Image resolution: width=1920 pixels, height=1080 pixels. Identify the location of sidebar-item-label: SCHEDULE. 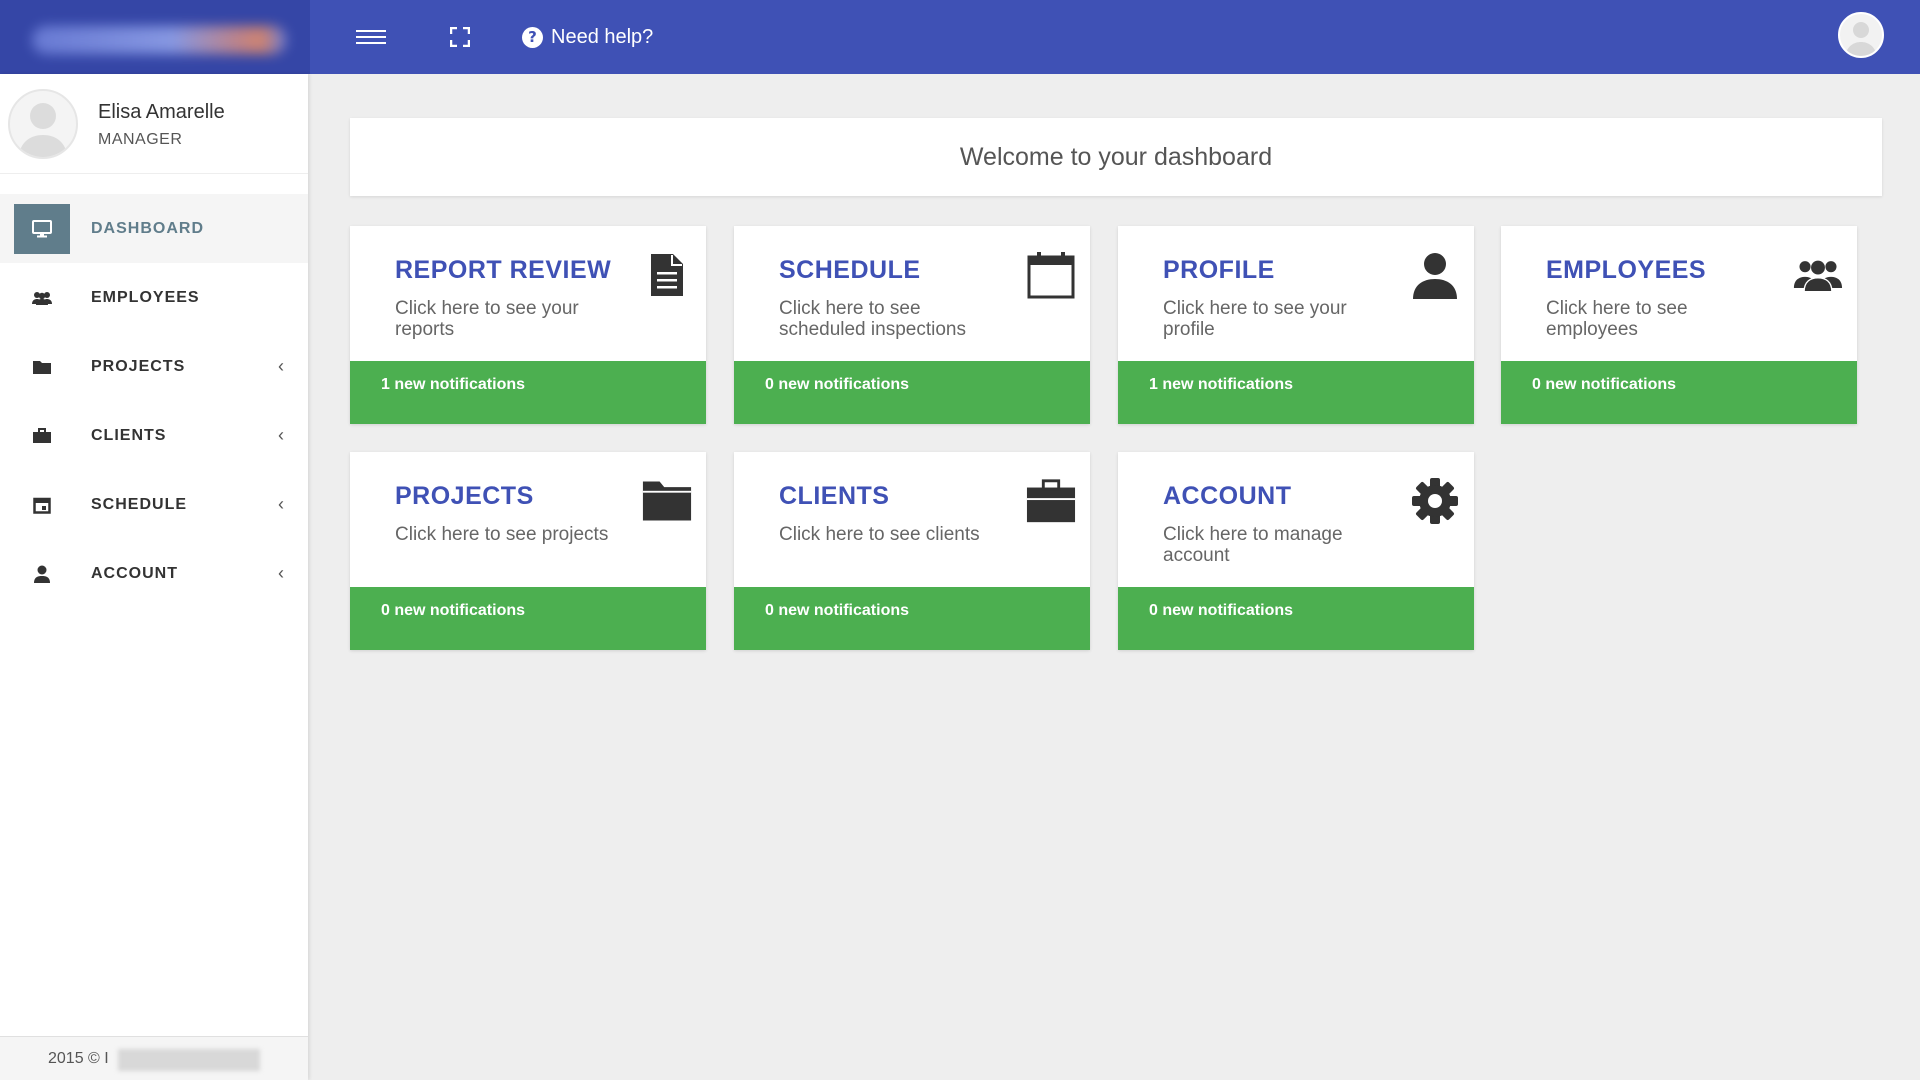
(139, 504).